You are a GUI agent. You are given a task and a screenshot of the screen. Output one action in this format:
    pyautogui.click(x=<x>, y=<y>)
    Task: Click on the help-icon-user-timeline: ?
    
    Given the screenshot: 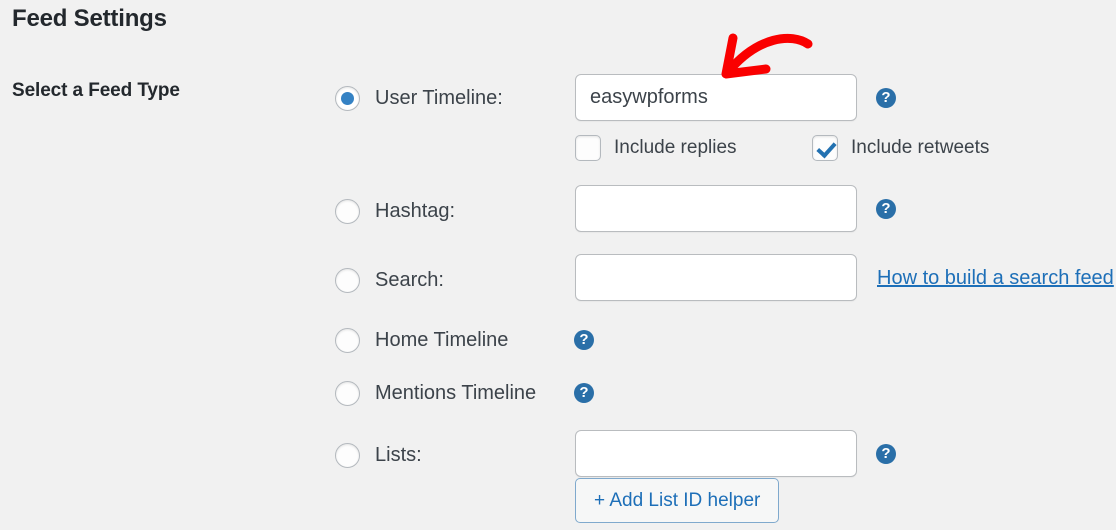 What is the action you would take?
    pyautogui.click(x=886, y=98)
    